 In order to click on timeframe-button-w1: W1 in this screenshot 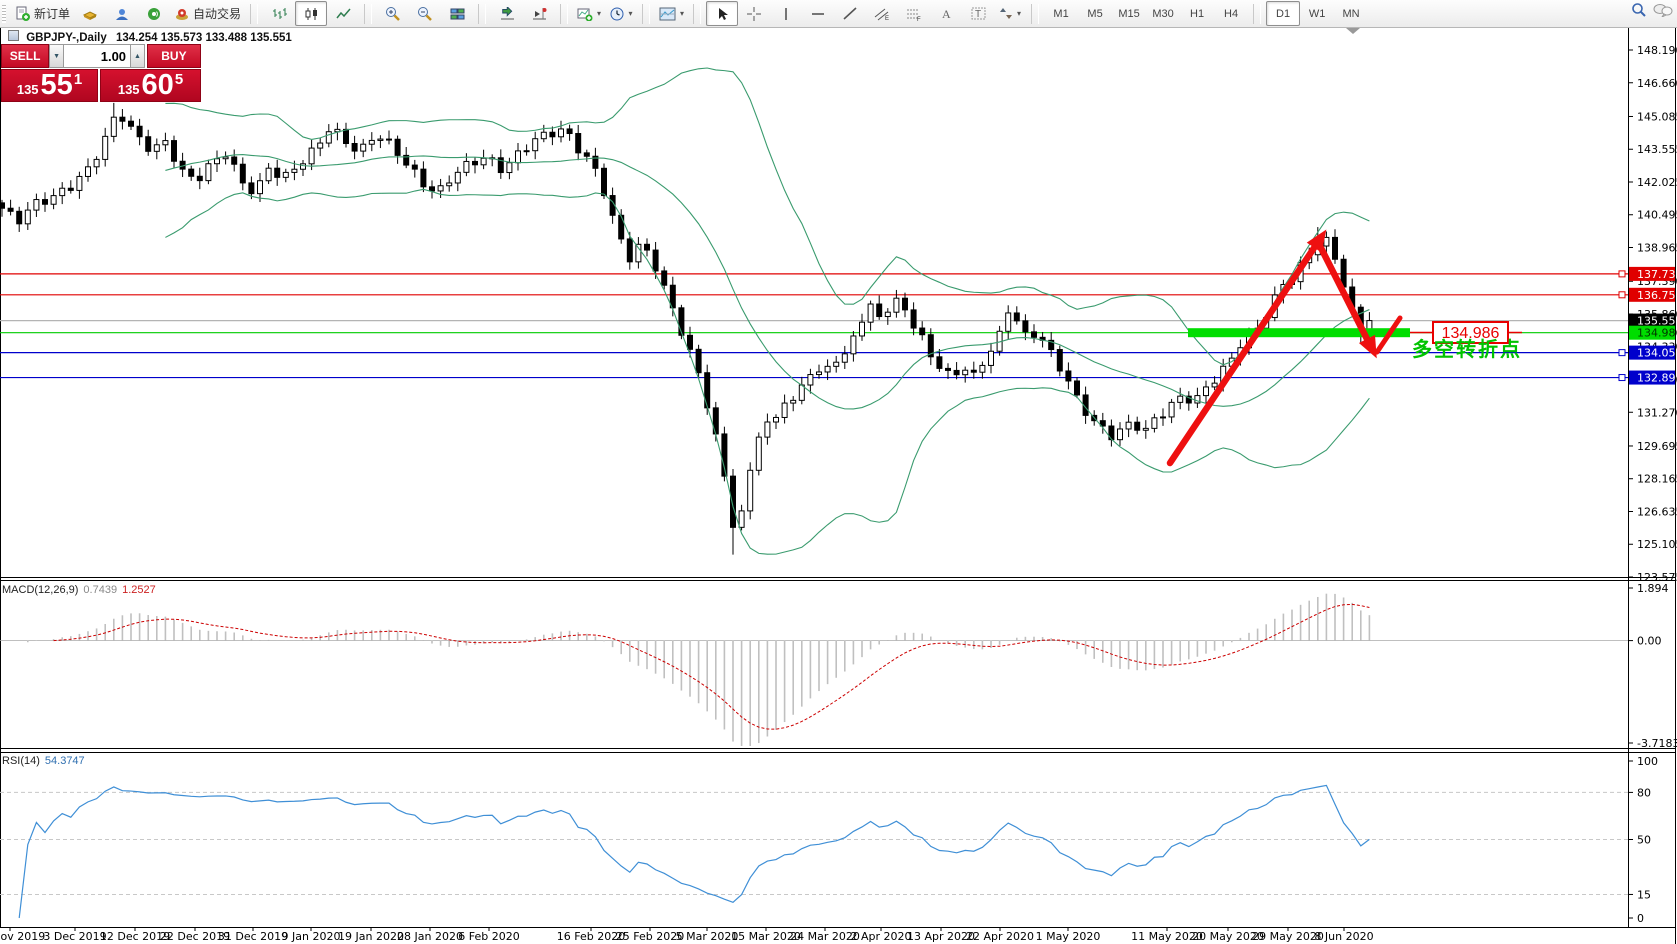, I will do `click(1317, 13)`.